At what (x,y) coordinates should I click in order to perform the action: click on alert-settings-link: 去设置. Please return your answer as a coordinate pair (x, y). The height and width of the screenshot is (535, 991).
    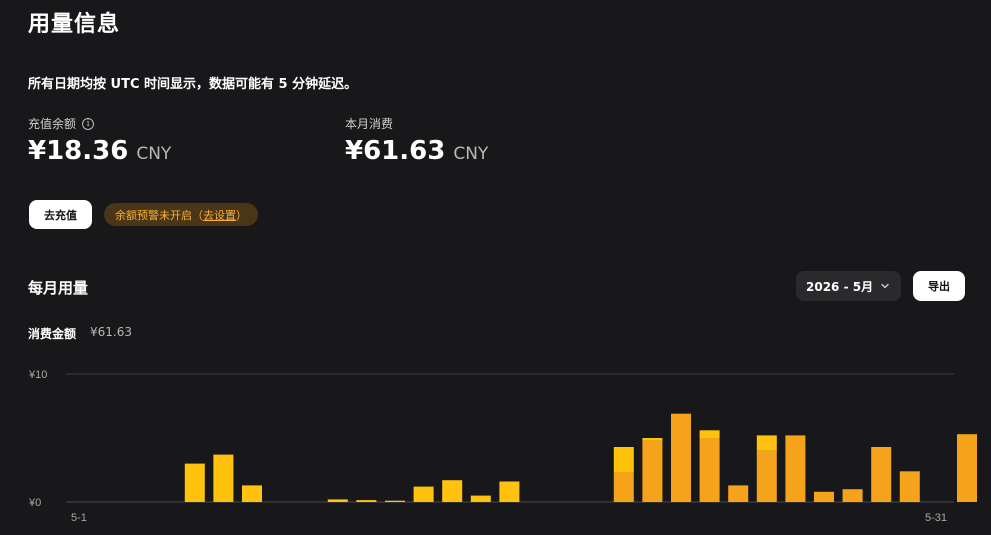
    Looking at the image, I should click on (219, 215).